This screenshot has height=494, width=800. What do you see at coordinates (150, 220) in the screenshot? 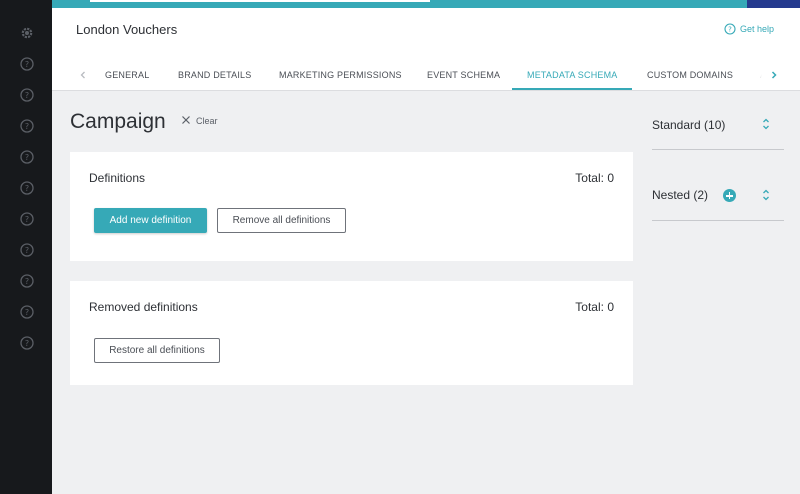
I see `add-new-definition-button: Add new definition` at bounding box center [150, 220].